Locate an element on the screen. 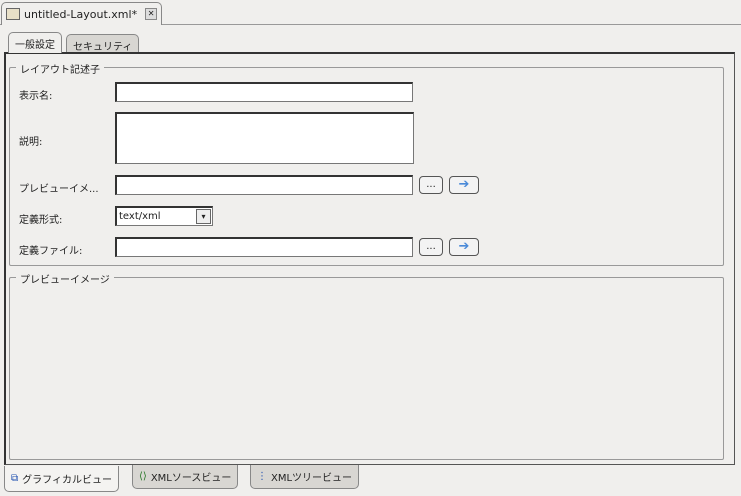  tab-security: セキュリティ is located at coordinates (103, 43).